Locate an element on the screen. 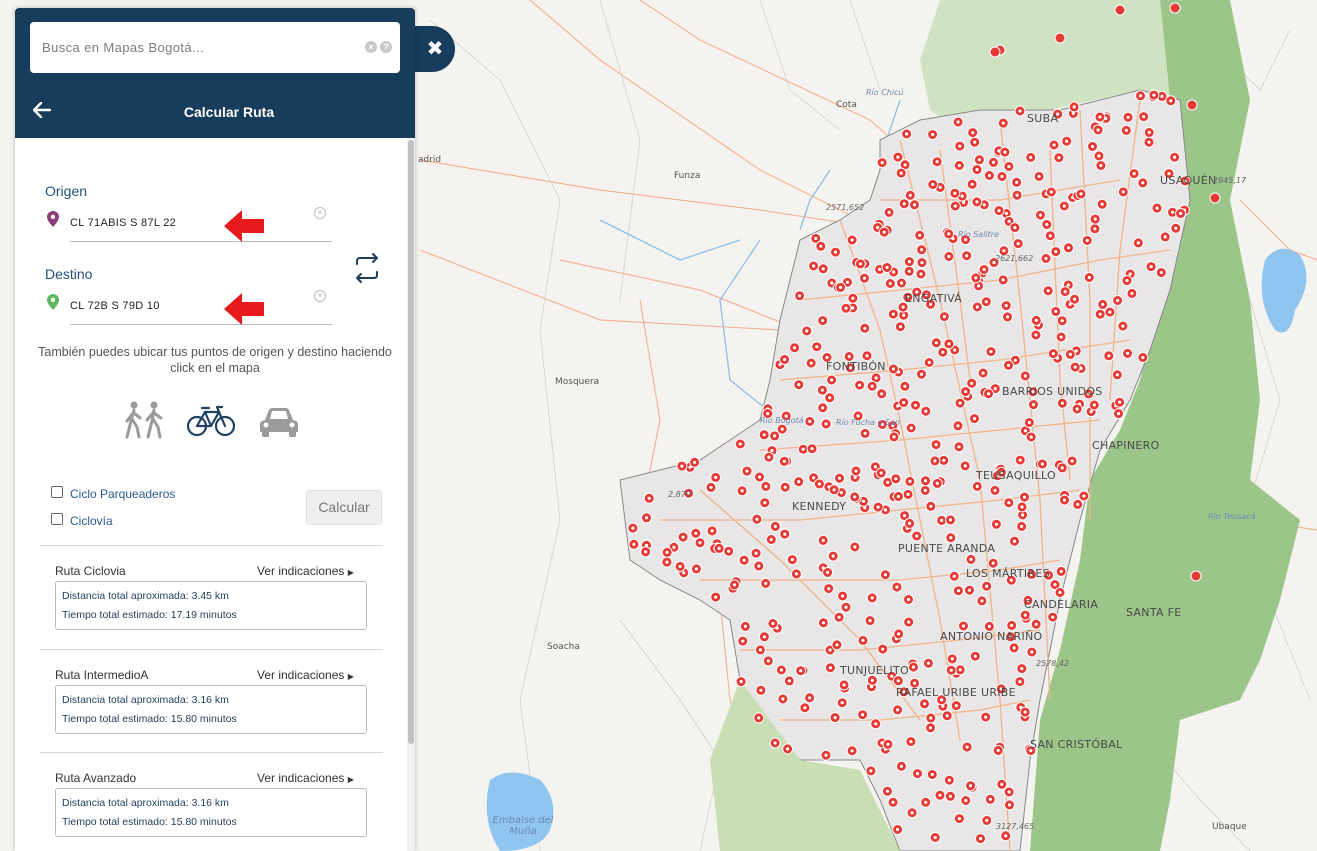 The width and height of the screenshot is (1317, 851). view-directions-link: Ver indicaciones ▶ is located at coordinates (305, 778).